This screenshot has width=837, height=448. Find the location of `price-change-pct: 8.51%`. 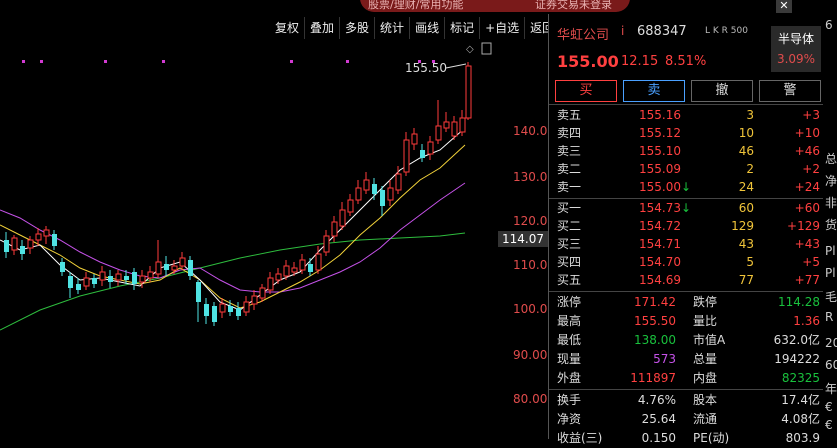

price-change-pct: 8.51% is located at coordinates (686, 61).